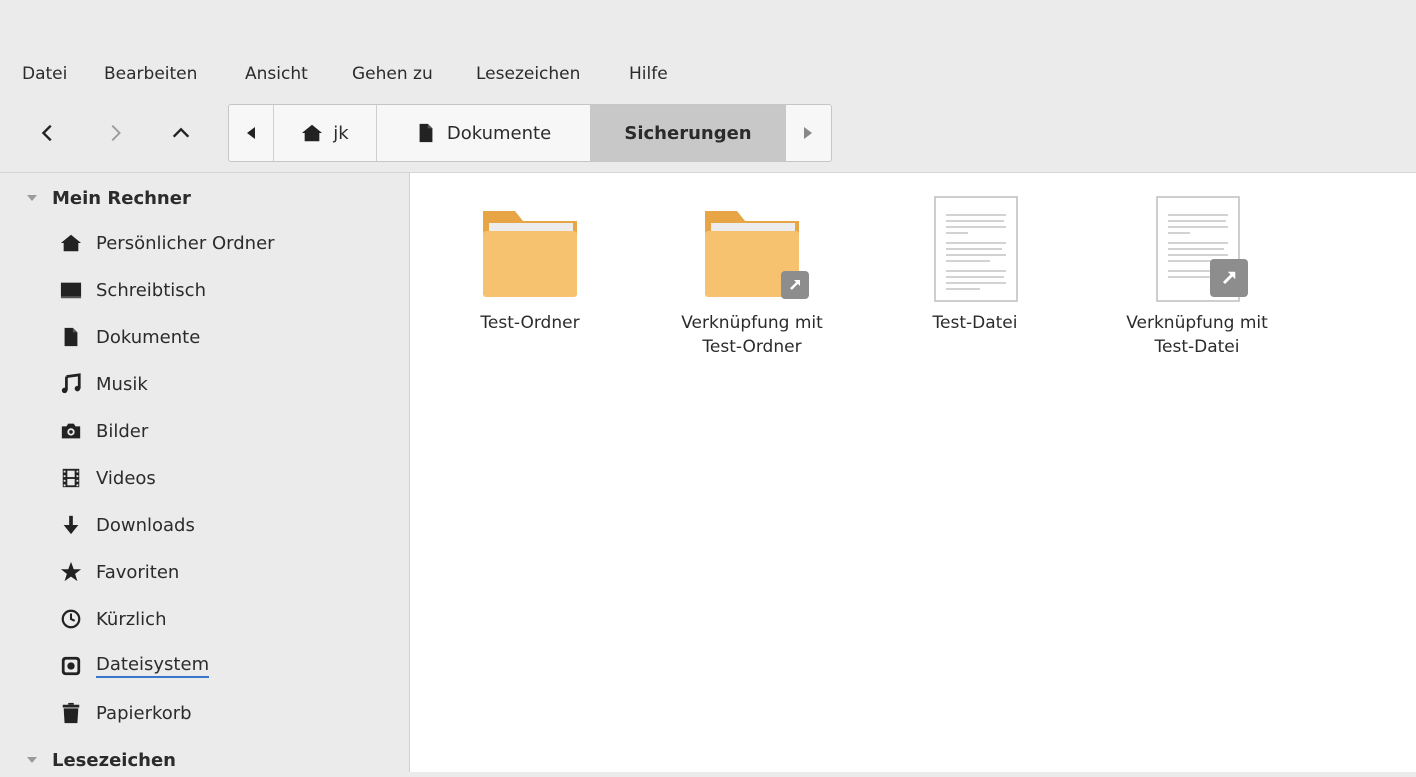 This screenshot has height=777, width=1416. What do you see at coordinates (530, 323) in the screenshot?
I see `file-label: Test-Ordner` at bounding box center [530, 323].